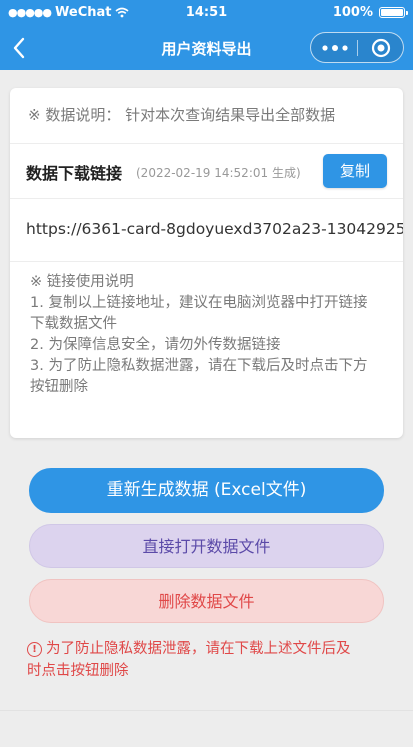  What do you see at coordinates (155, 345) in the screenshot?
I see `note-line: 2. 为保障信息安全，请勿外传数据链接` at bounding box center [155, 345].